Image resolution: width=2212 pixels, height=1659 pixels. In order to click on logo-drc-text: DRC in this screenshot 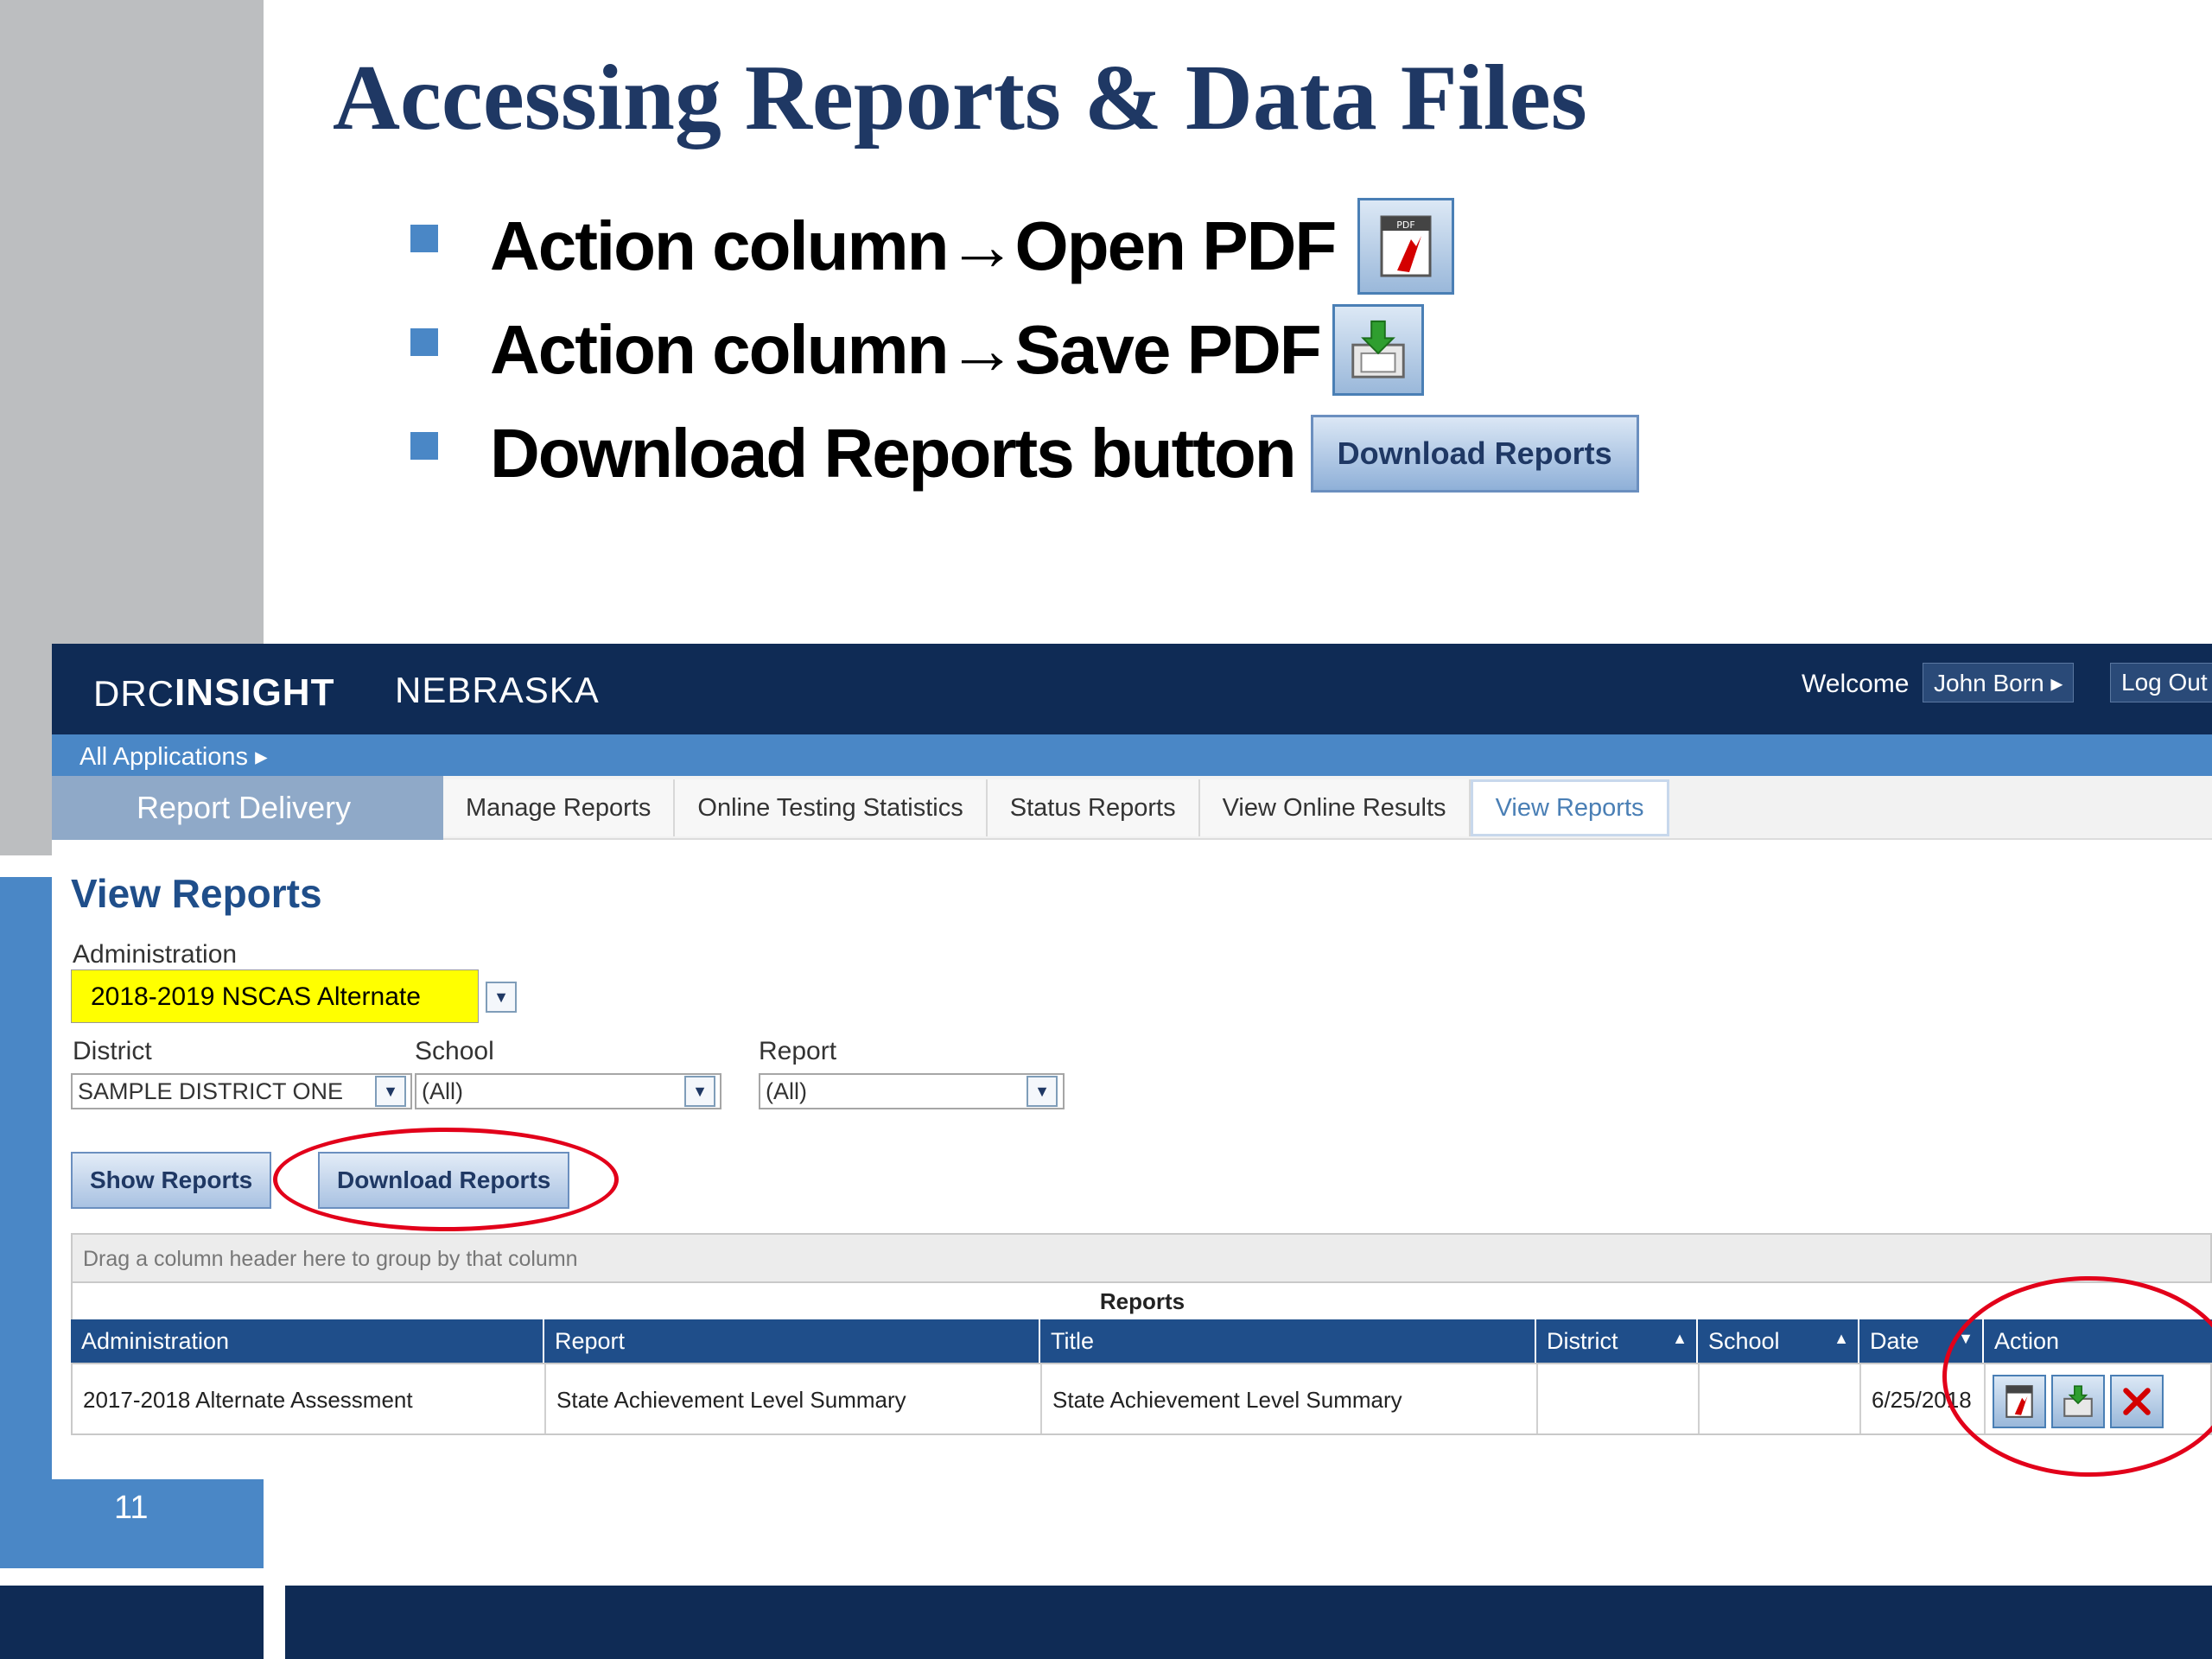, I will do `click(134, 693)`.